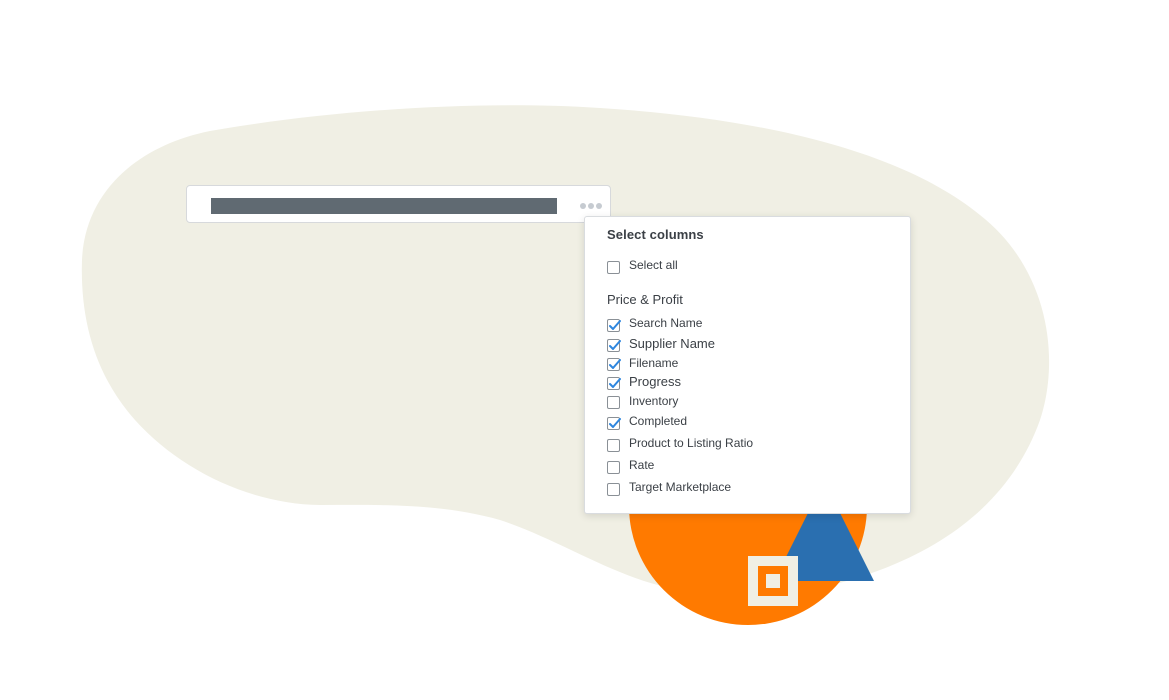 Image resolution: width=1169 pixels, height=700 pixels. Describe the element at coordinates (666, 323) in the screenshot. I see `column-label: Search Name` at that location.